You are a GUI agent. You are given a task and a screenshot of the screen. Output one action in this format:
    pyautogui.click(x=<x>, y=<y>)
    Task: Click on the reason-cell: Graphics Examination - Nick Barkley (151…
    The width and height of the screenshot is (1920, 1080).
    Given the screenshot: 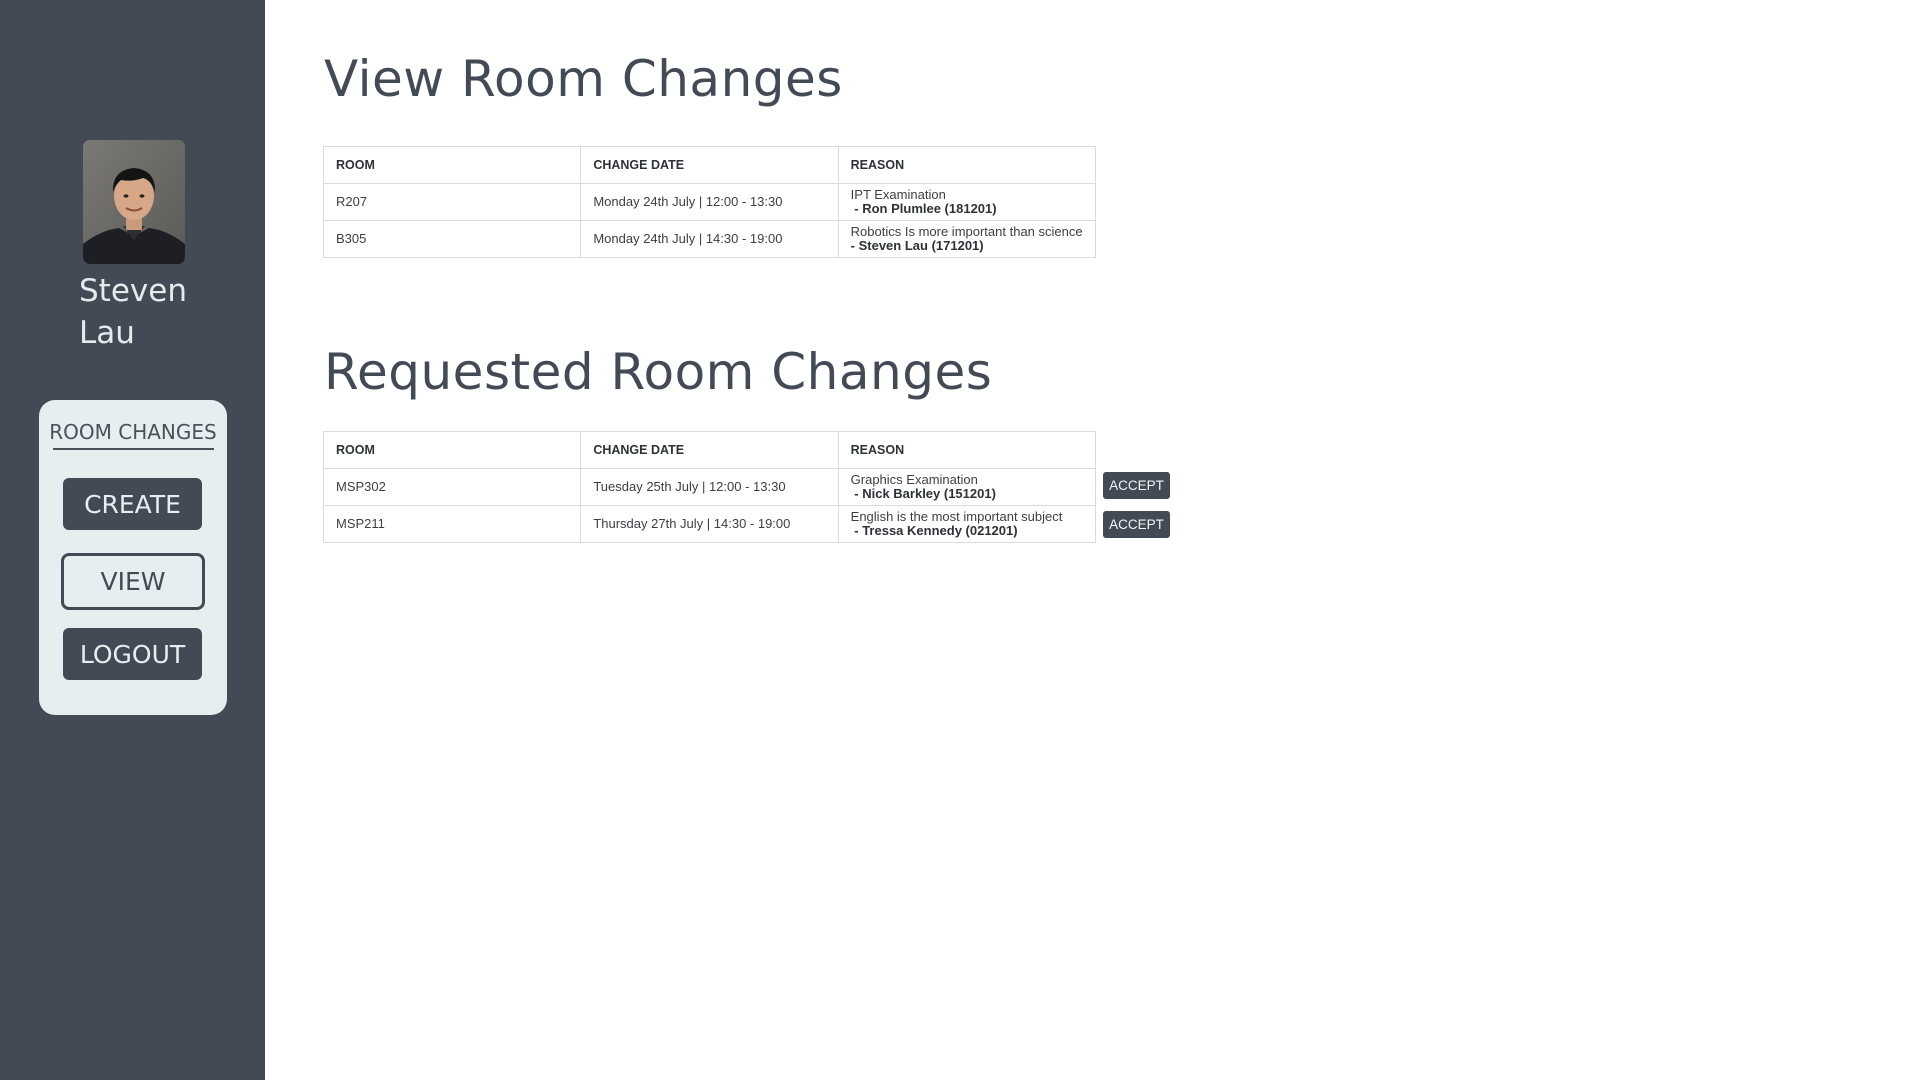 What is the action you would take?
    pyautogui.click(x=967, y=487)
    